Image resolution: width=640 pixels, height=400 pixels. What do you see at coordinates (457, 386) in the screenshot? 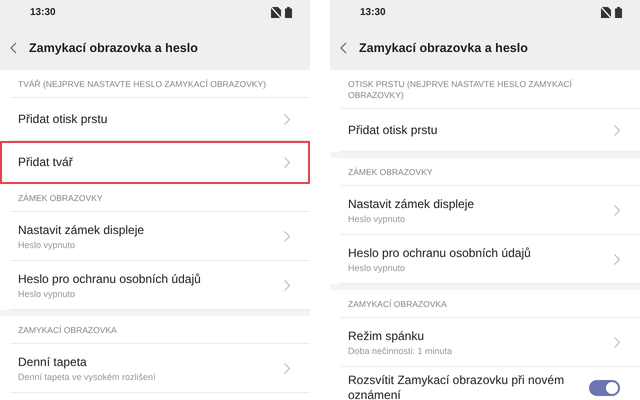
I see `setting-label: Rozsvítit Zamykací obrazovku při novém oznámení` at bounding box center [457, 386].